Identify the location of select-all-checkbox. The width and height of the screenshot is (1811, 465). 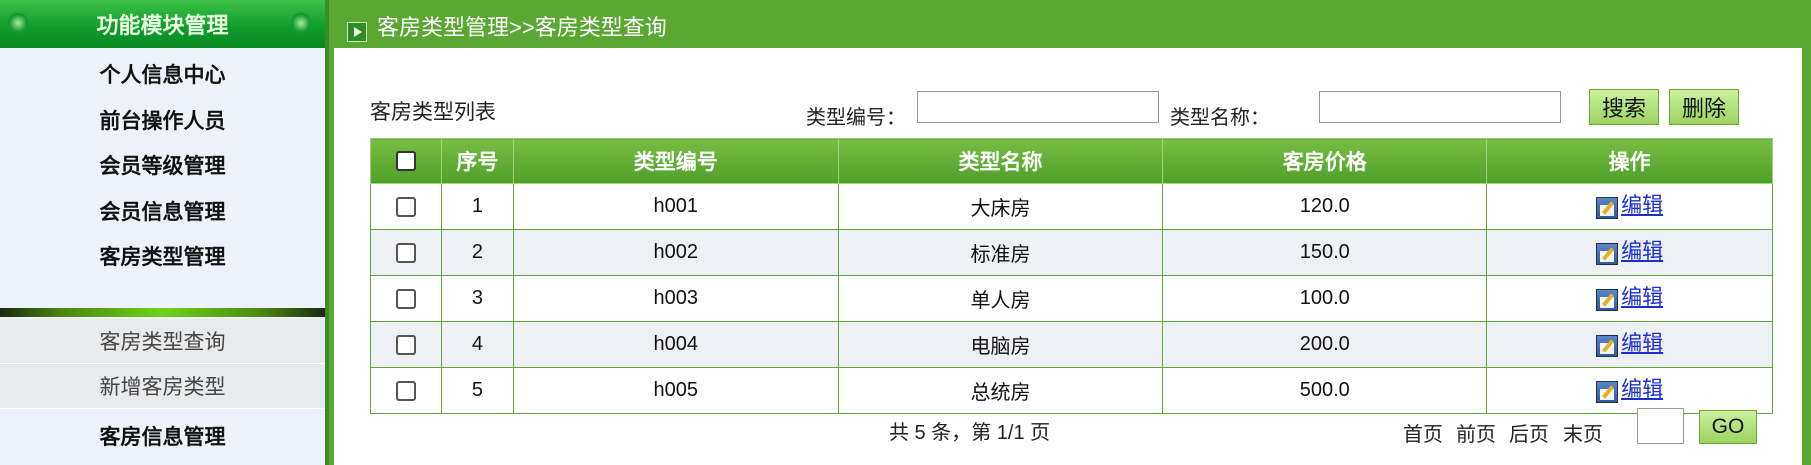
(405, 161).